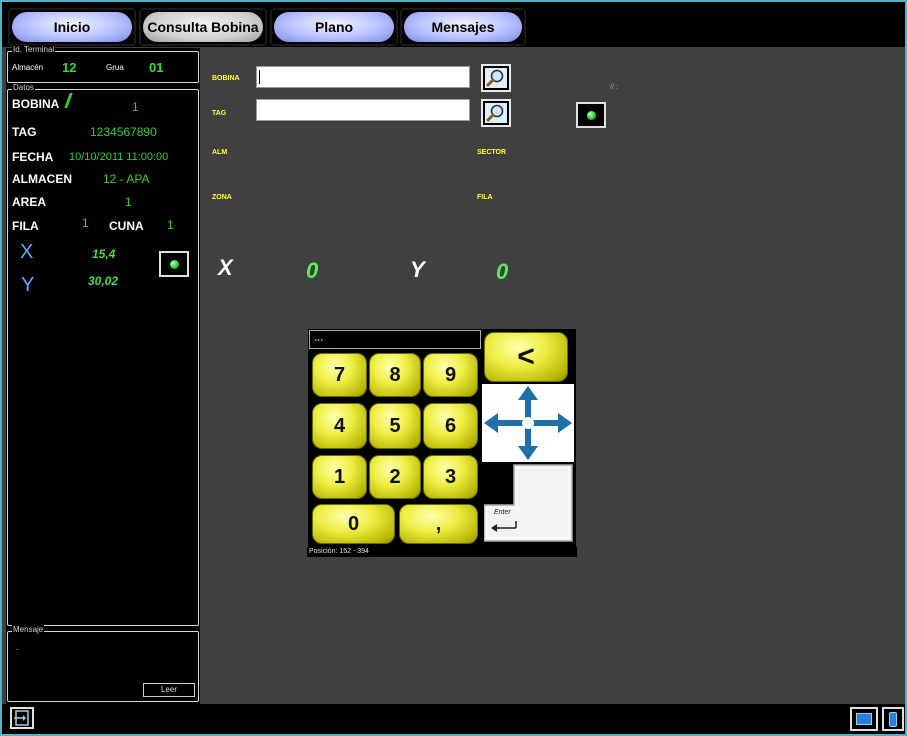 The width and height of the screenshot is (907, 736). I want to click on datos-cuna-value: 1, so click(170, 225).